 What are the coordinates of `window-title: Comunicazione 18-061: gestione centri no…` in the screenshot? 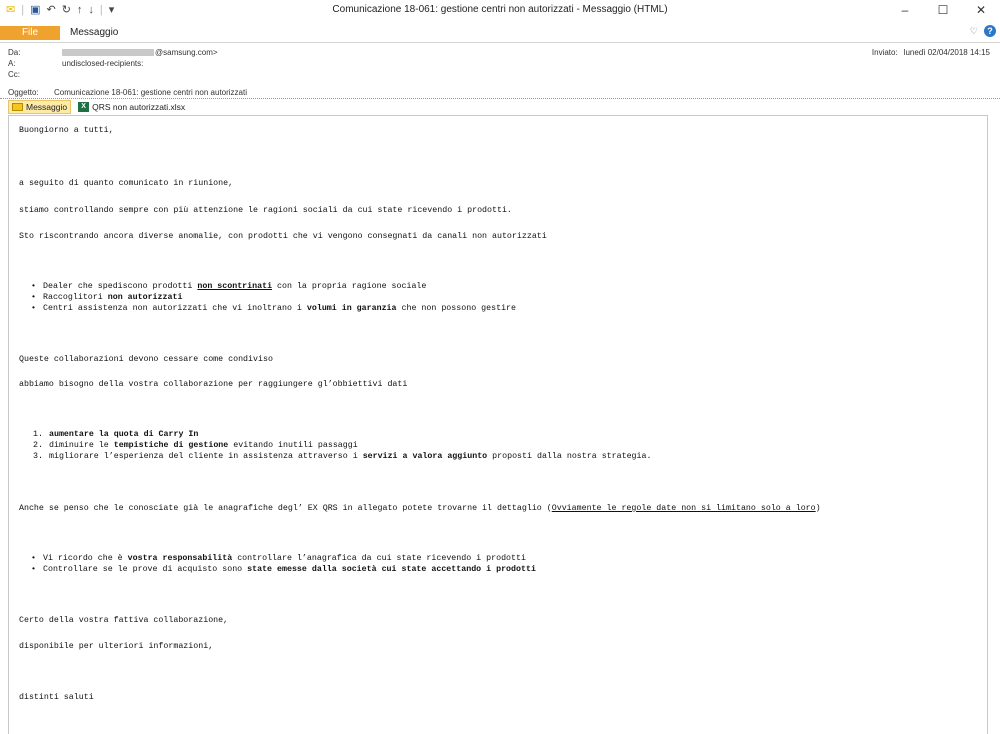 It's located at (500, 9).